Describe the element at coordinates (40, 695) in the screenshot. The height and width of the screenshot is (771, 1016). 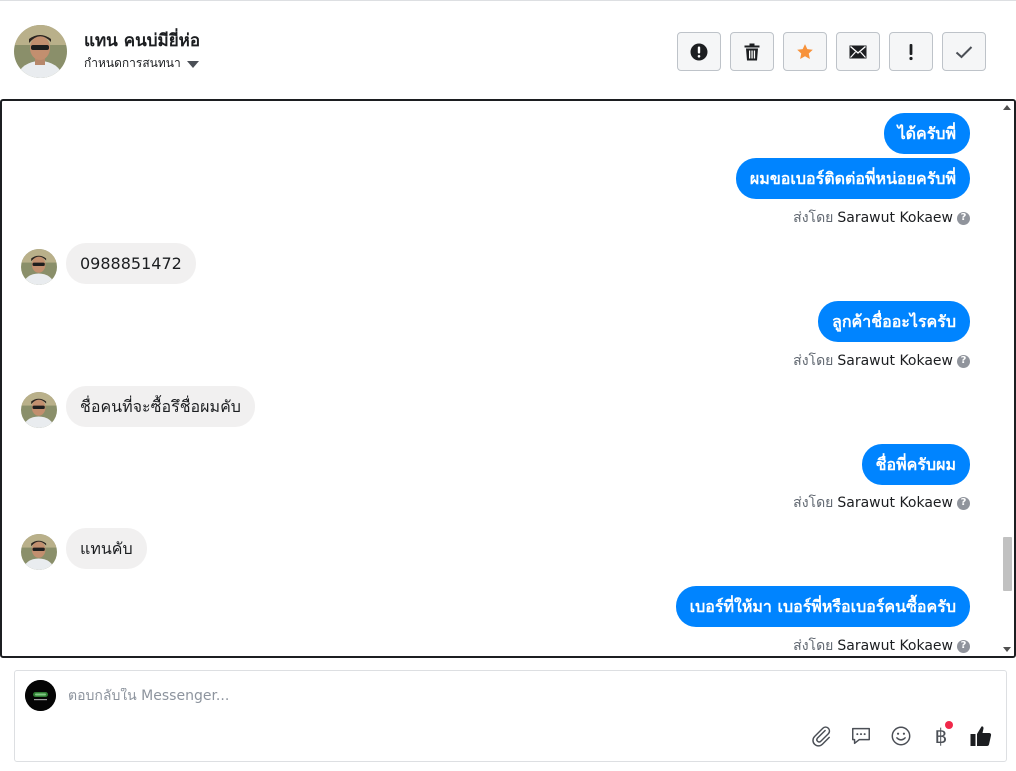
I see `page-avatar` at that location.